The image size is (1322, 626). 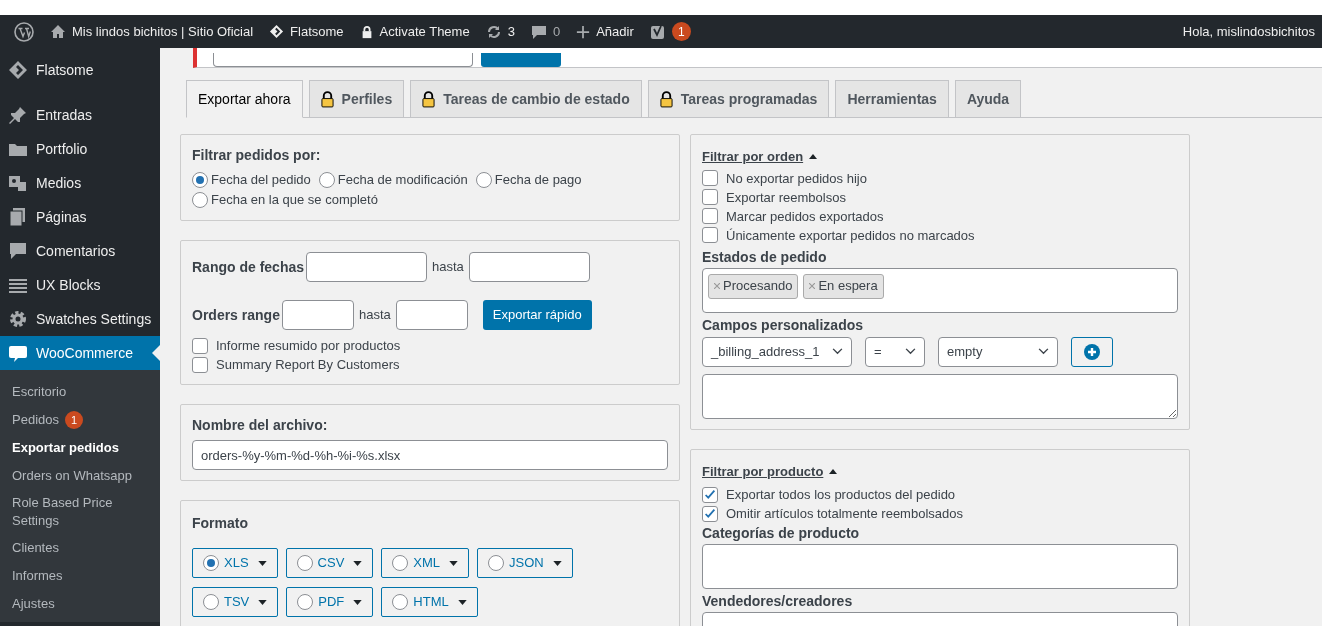 I want to click on tab: Herramientas, so click(x=892, y=99).